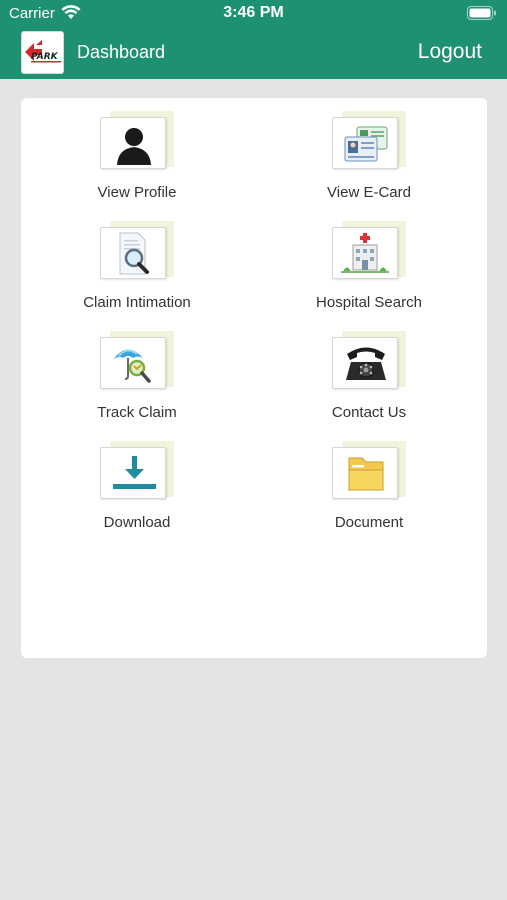  I want to click on battery-icon, so click(482, 15).